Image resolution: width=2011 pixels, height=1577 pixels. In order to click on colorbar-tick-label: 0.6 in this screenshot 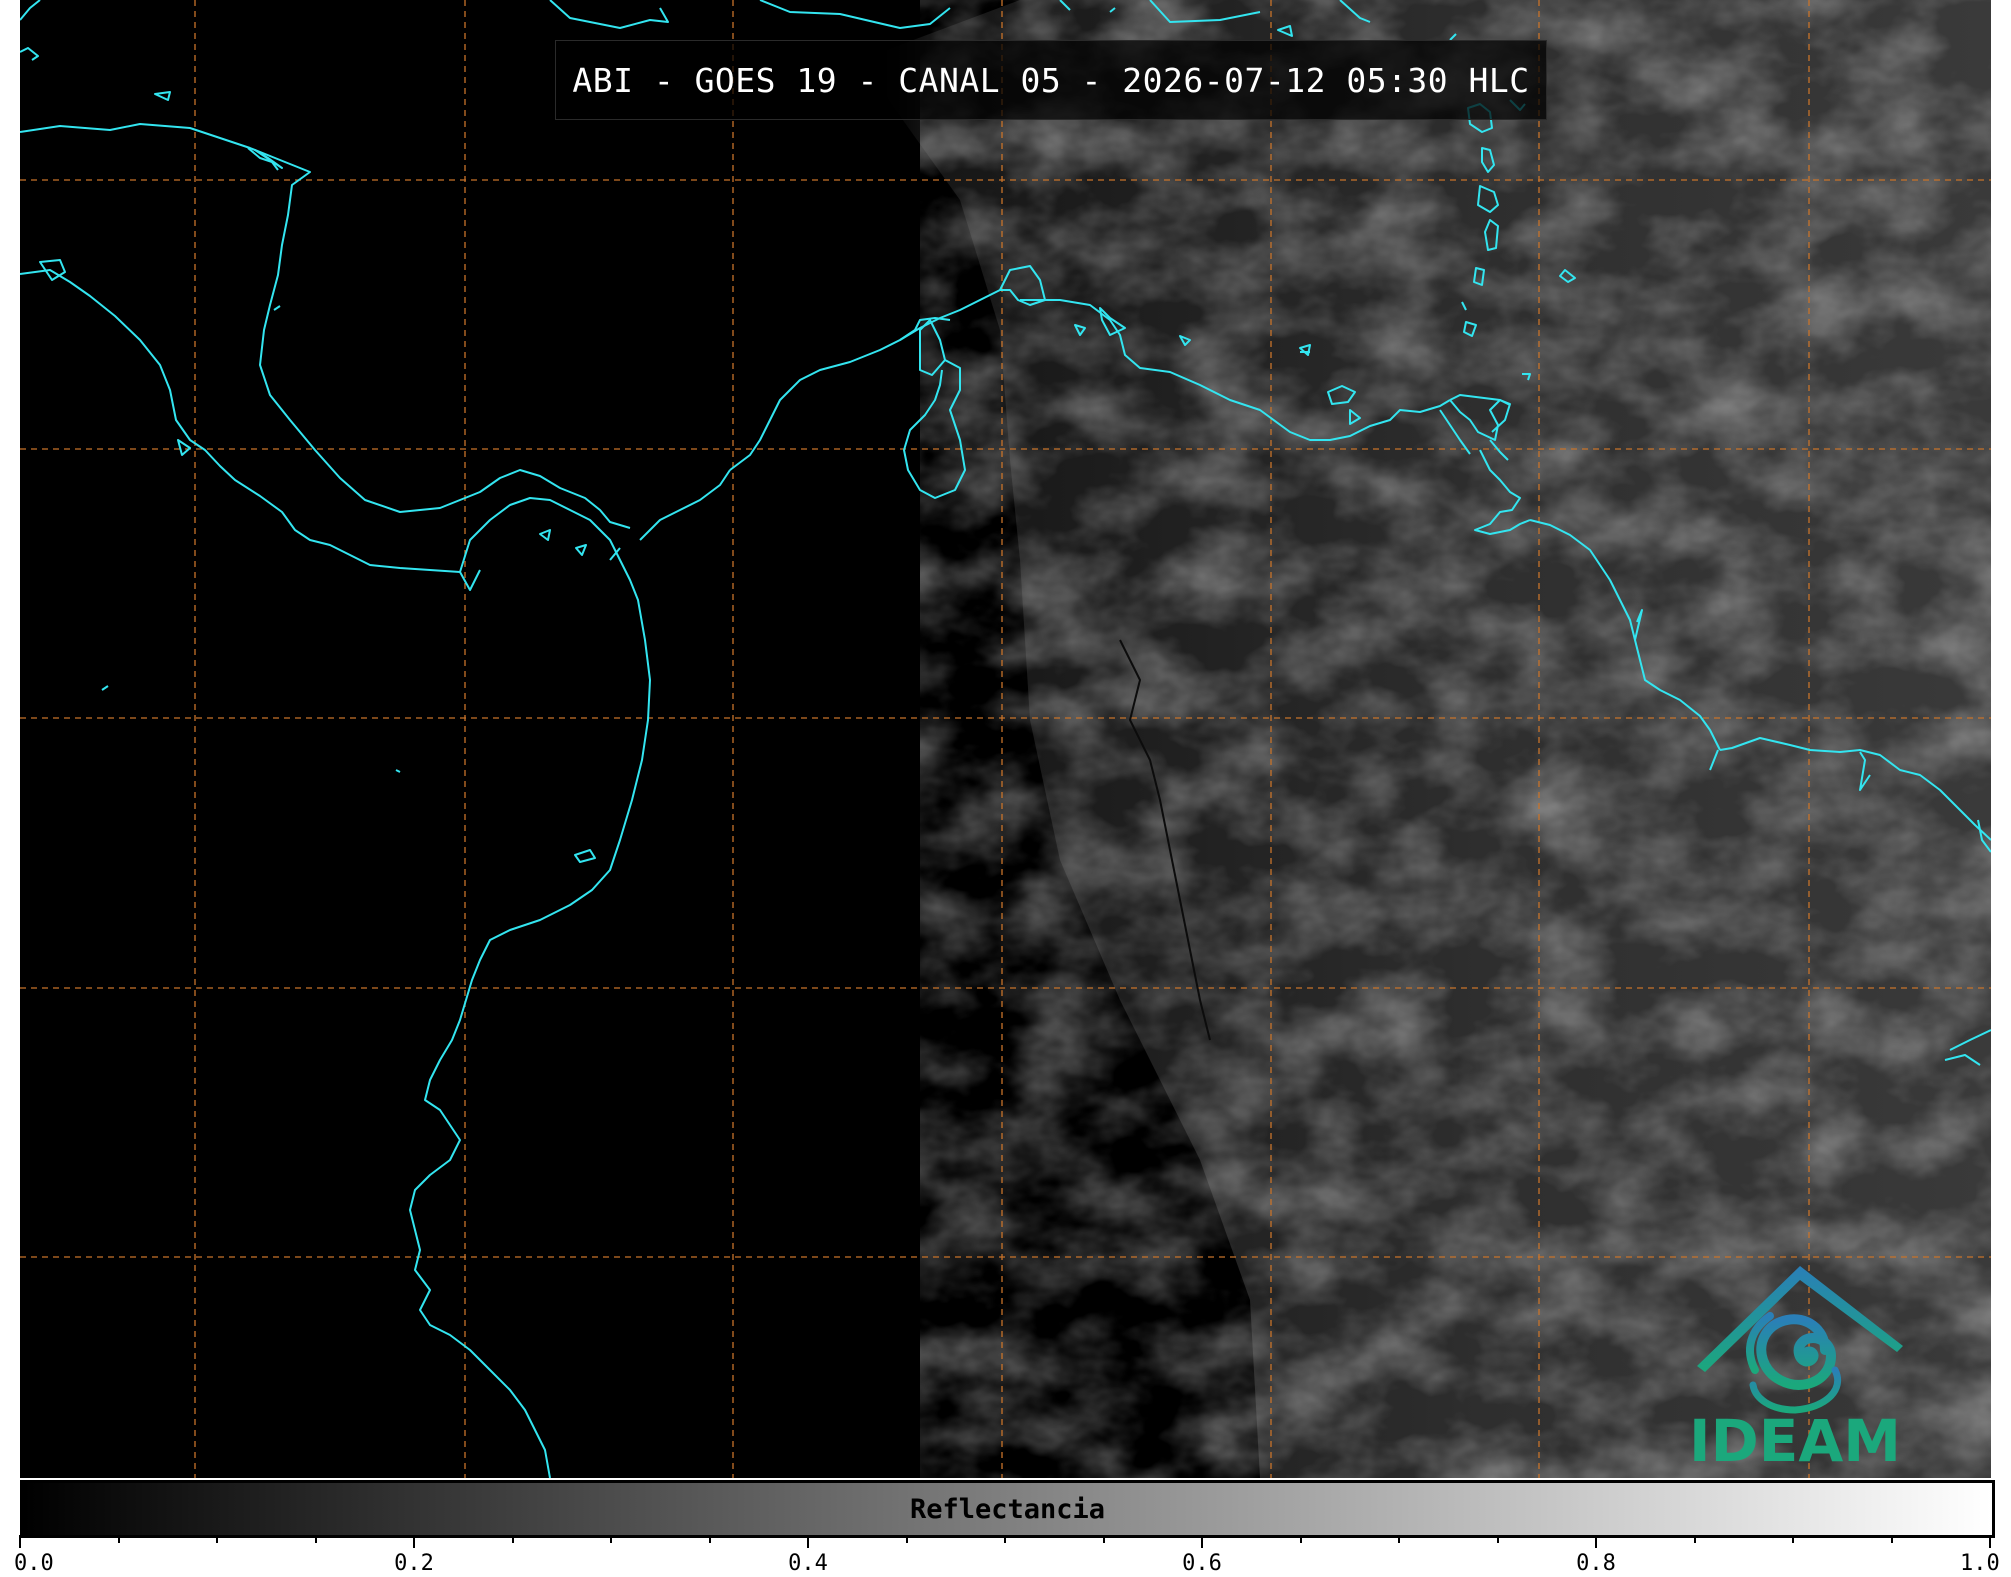, I will do `click(1202, 1563)`.